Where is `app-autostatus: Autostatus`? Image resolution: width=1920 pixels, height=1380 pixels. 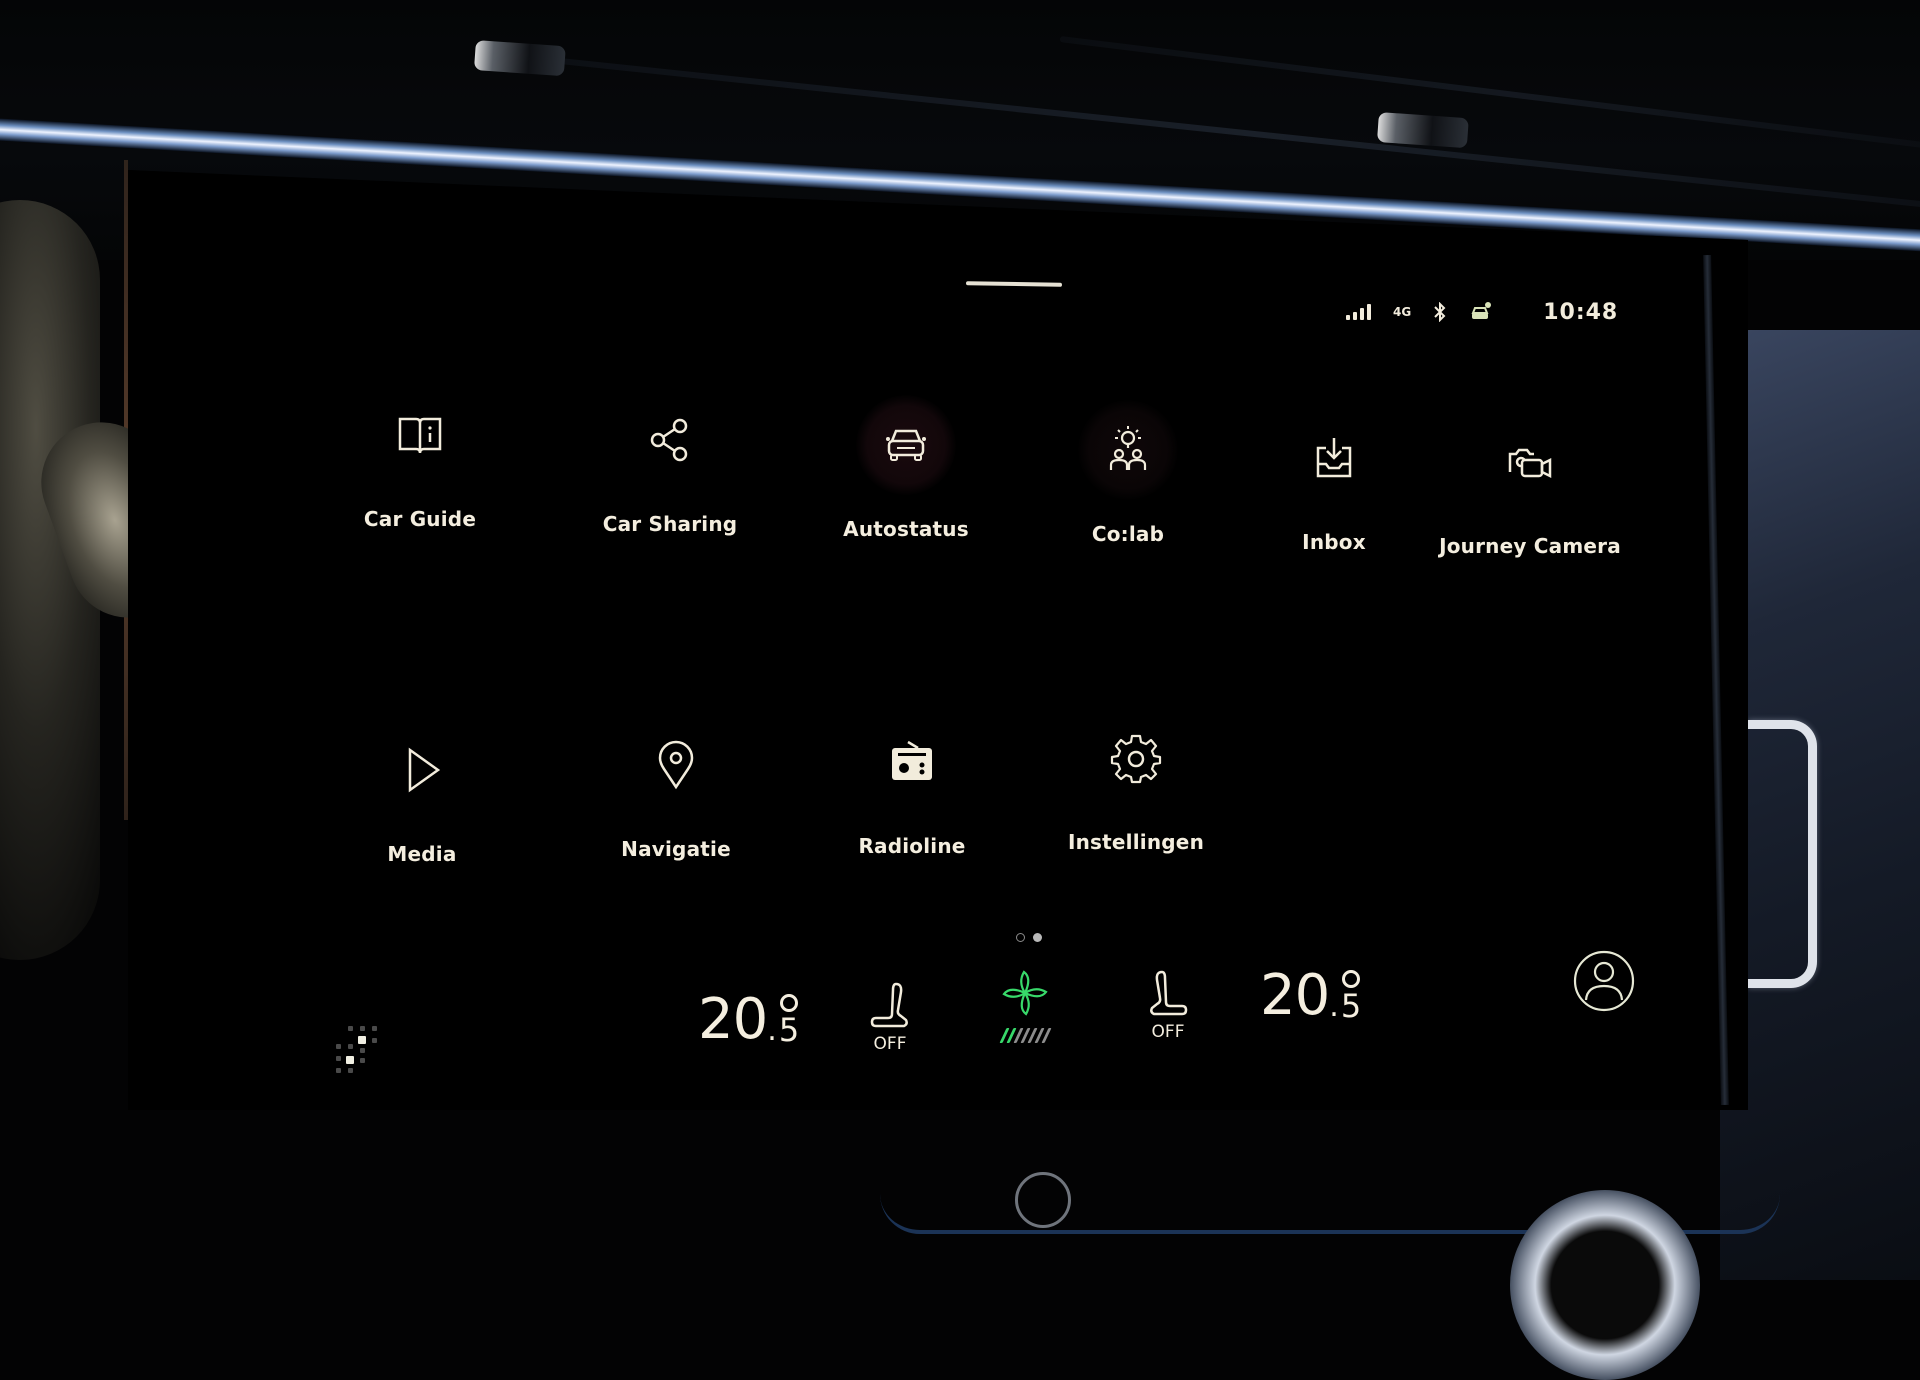
app-autostatus: Autostatus is located at coordinates (906, 468).